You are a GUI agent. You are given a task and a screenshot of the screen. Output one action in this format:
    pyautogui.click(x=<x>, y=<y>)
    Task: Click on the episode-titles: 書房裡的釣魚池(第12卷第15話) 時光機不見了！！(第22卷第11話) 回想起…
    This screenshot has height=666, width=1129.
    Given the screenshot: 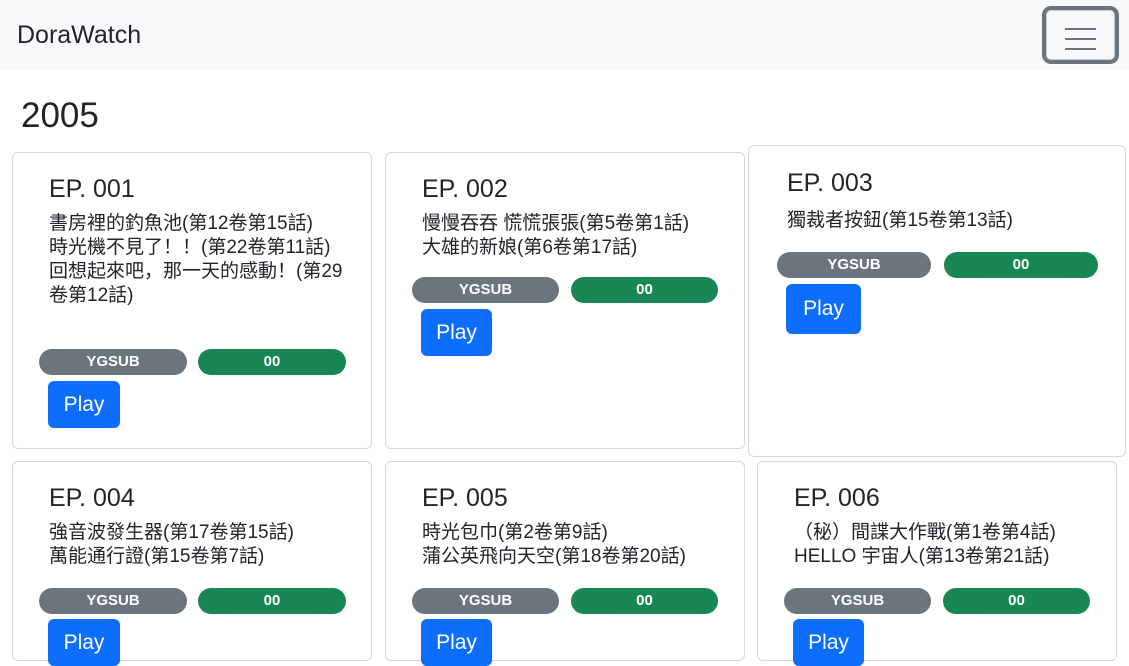 What is the action you would take?
    pyautogui.click(x=198, y=260)
    